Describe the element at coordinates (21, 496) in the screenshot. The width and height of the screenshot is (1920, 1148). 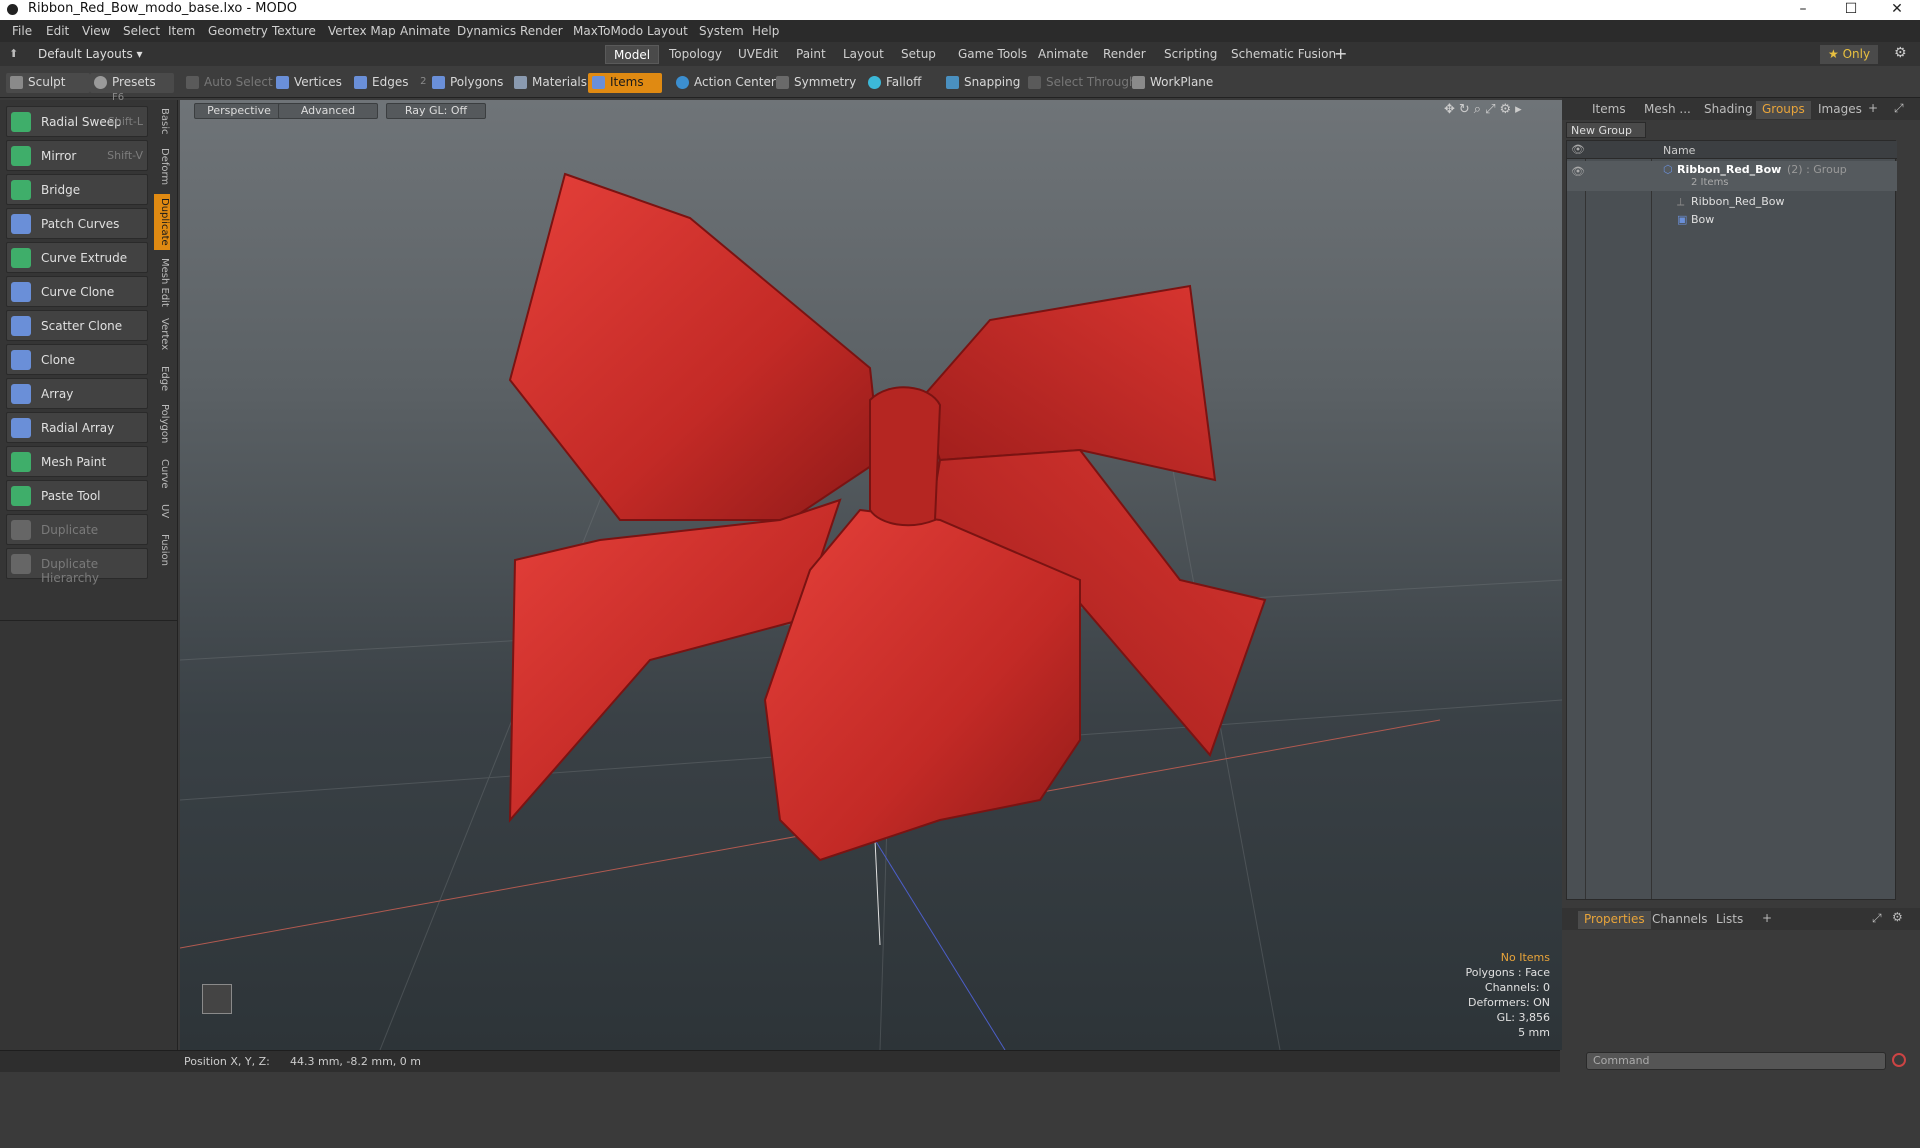
I see `paste-tool-icon` at that location.